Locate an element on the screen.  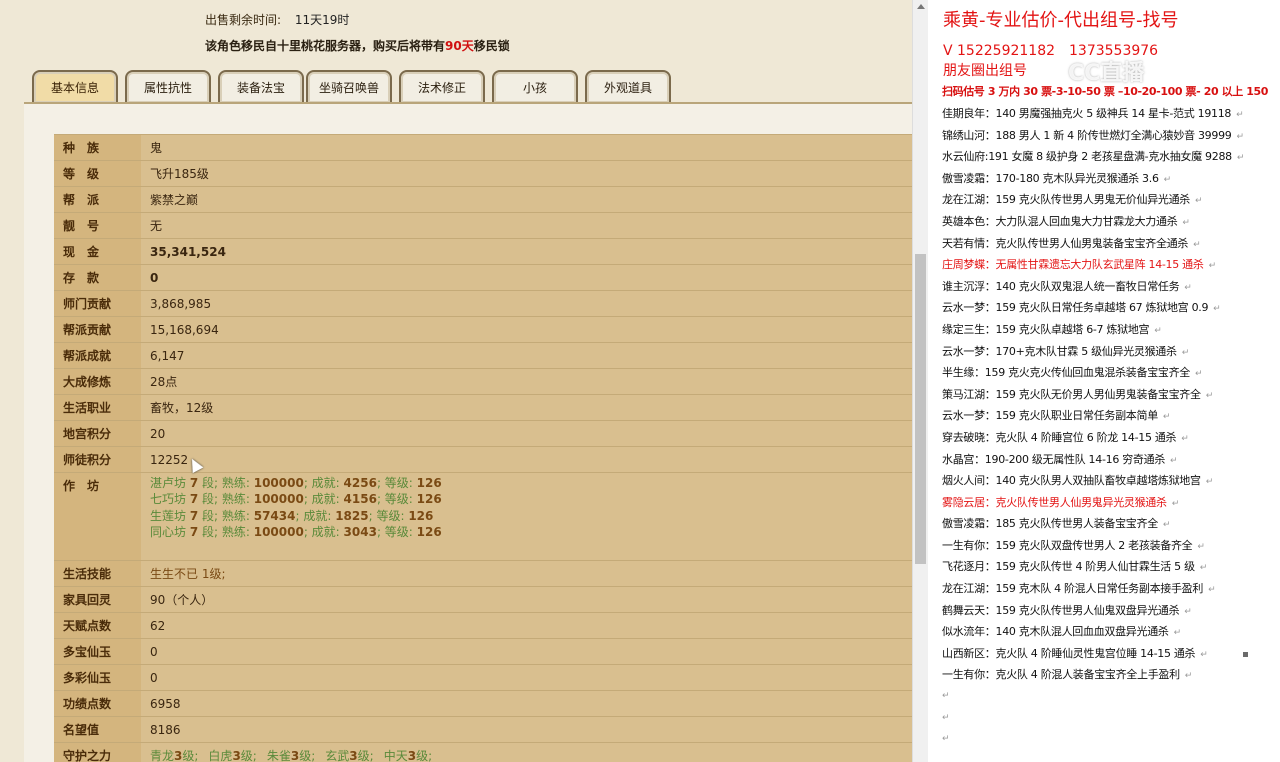
info-row: 生活职业 畜牧，12级 is located at coordinates (483, 407).